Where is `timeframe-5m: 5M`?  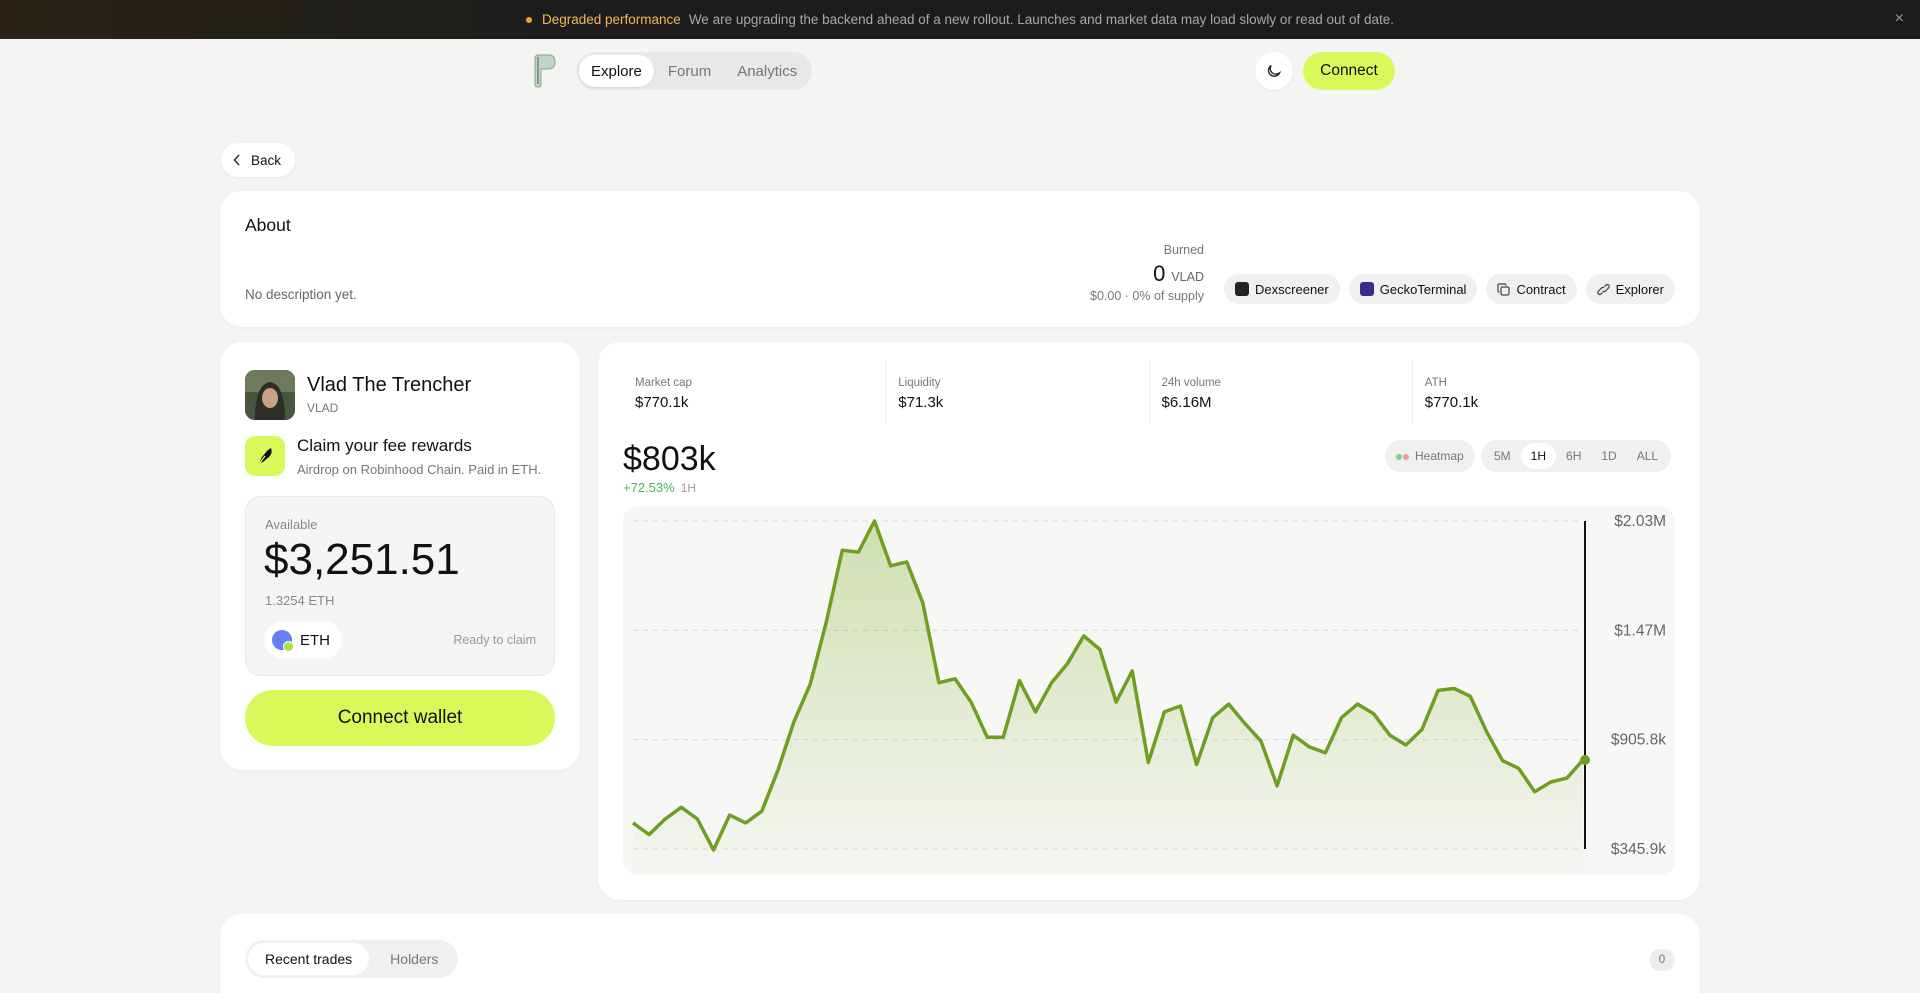
timeframe-5m: 5M is located at coordinates (1502, 456).